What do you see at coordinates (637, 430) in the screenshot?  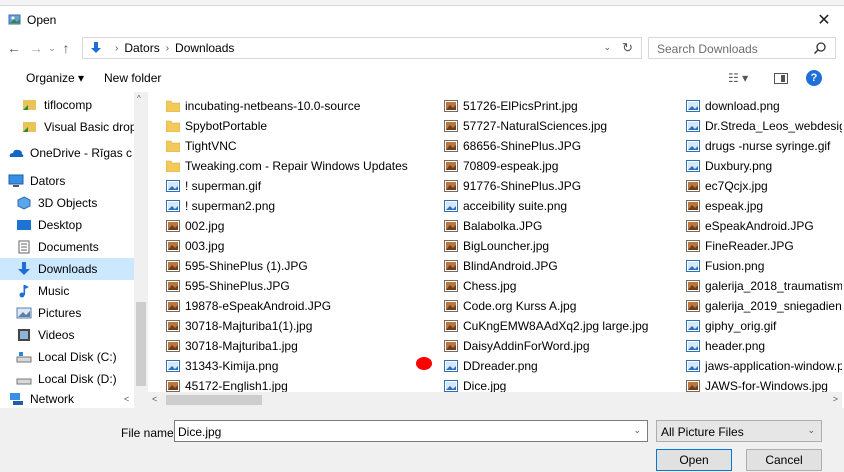 I see `chevron-down-icon: ⌄` at bounding box center [637, 430].